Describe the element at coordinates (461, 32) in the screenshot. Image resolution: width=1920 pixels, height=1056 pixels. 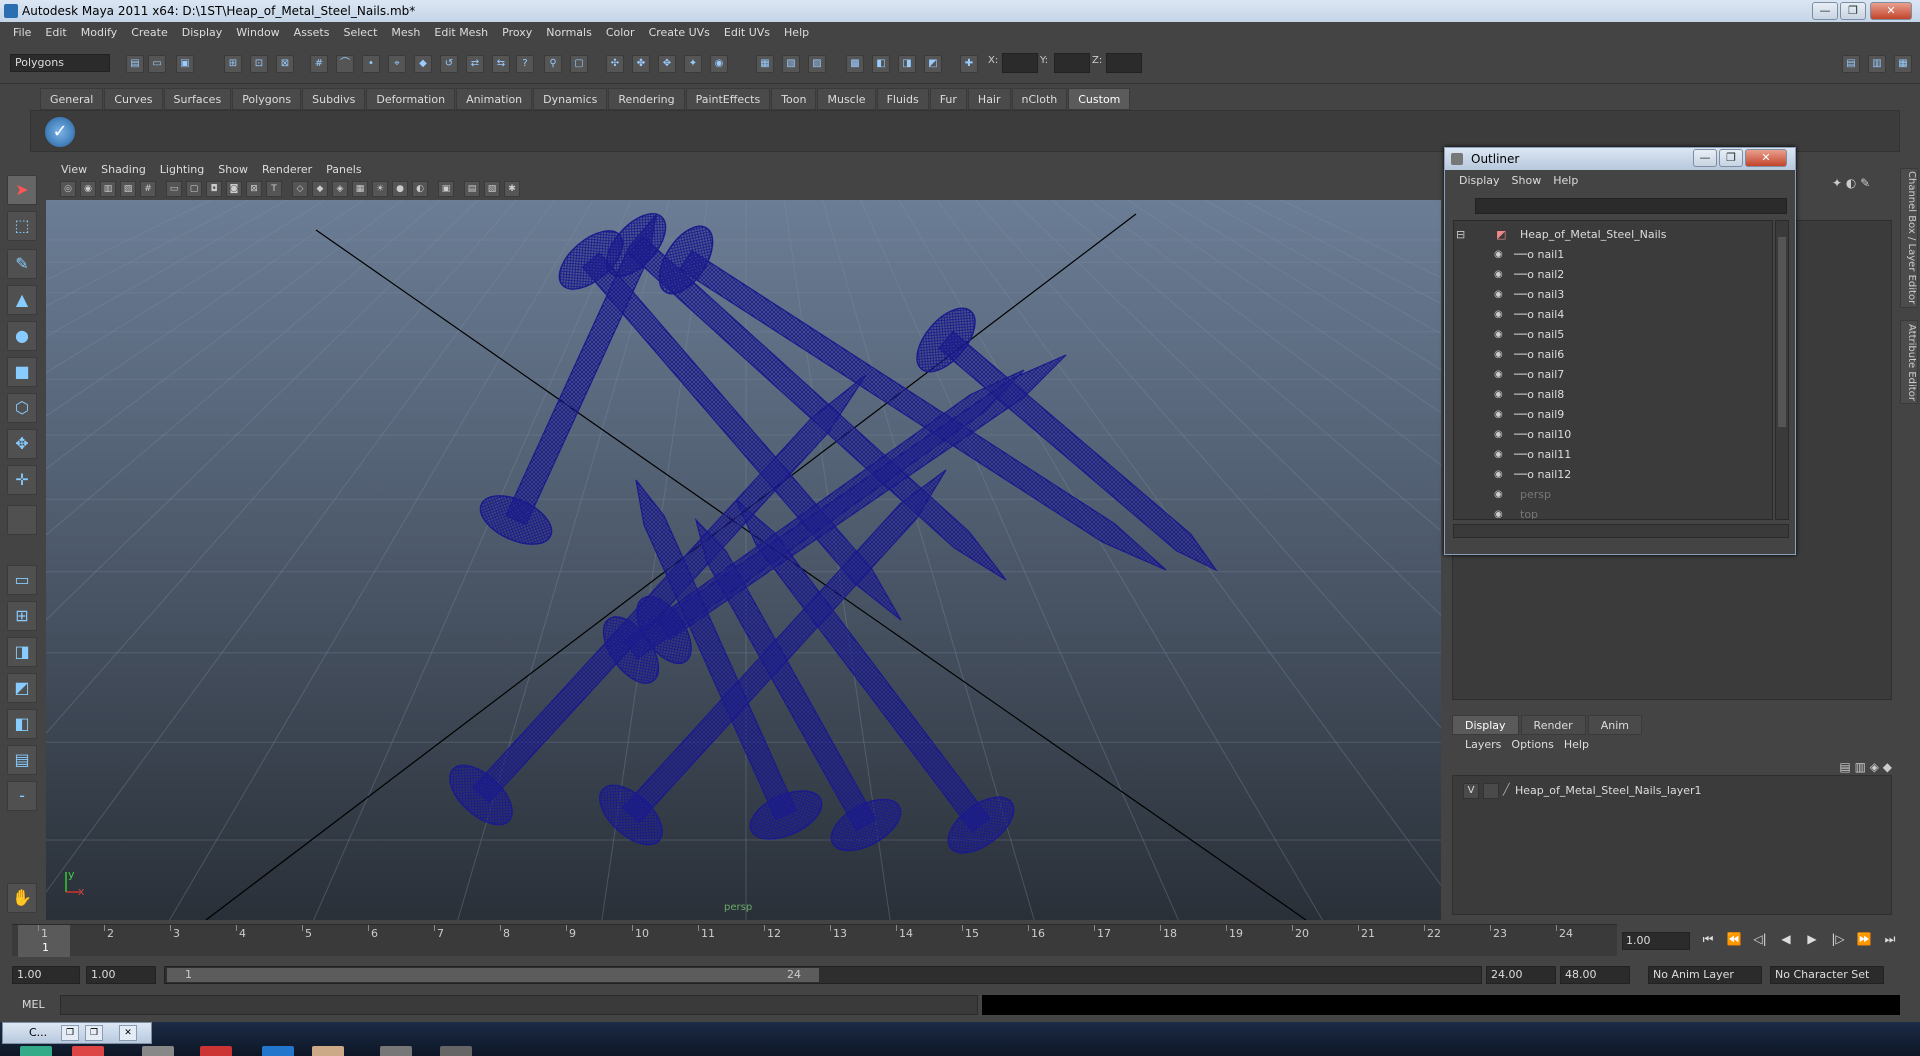
I see `menu-edit-mesh: Edit Mesh` at that location.